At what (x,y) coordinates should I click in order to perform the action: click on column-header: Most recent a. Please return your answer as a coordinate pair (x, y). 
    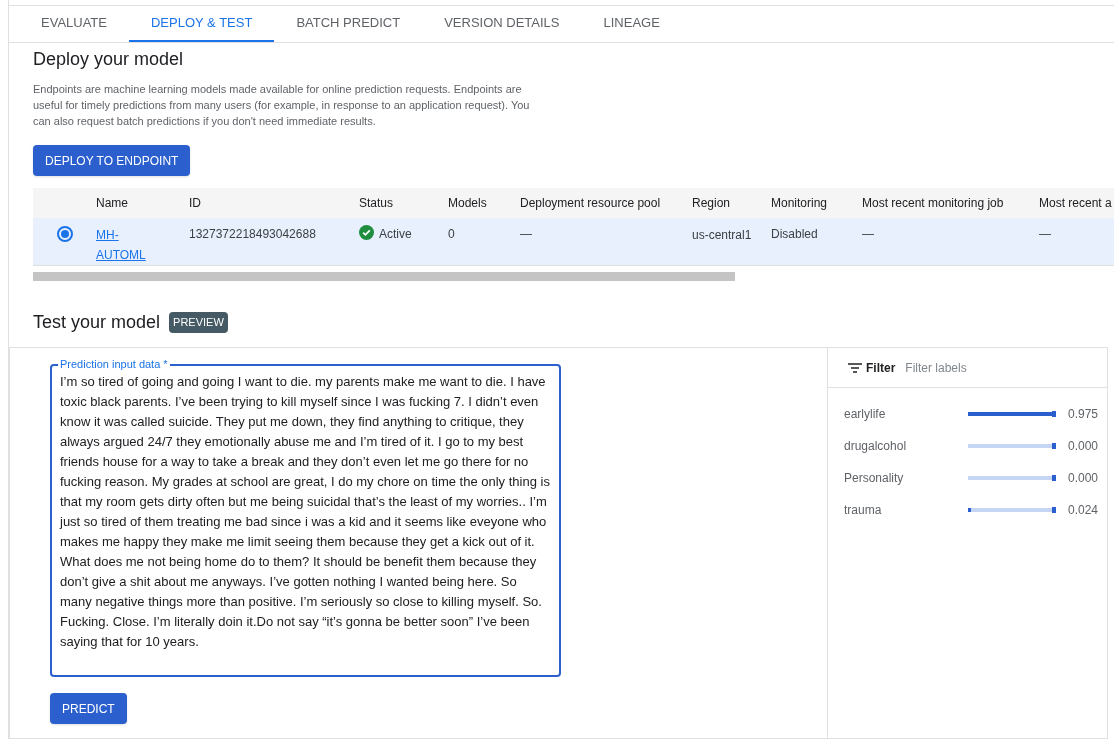
    Looking at the image, I should click on (1075, 203).